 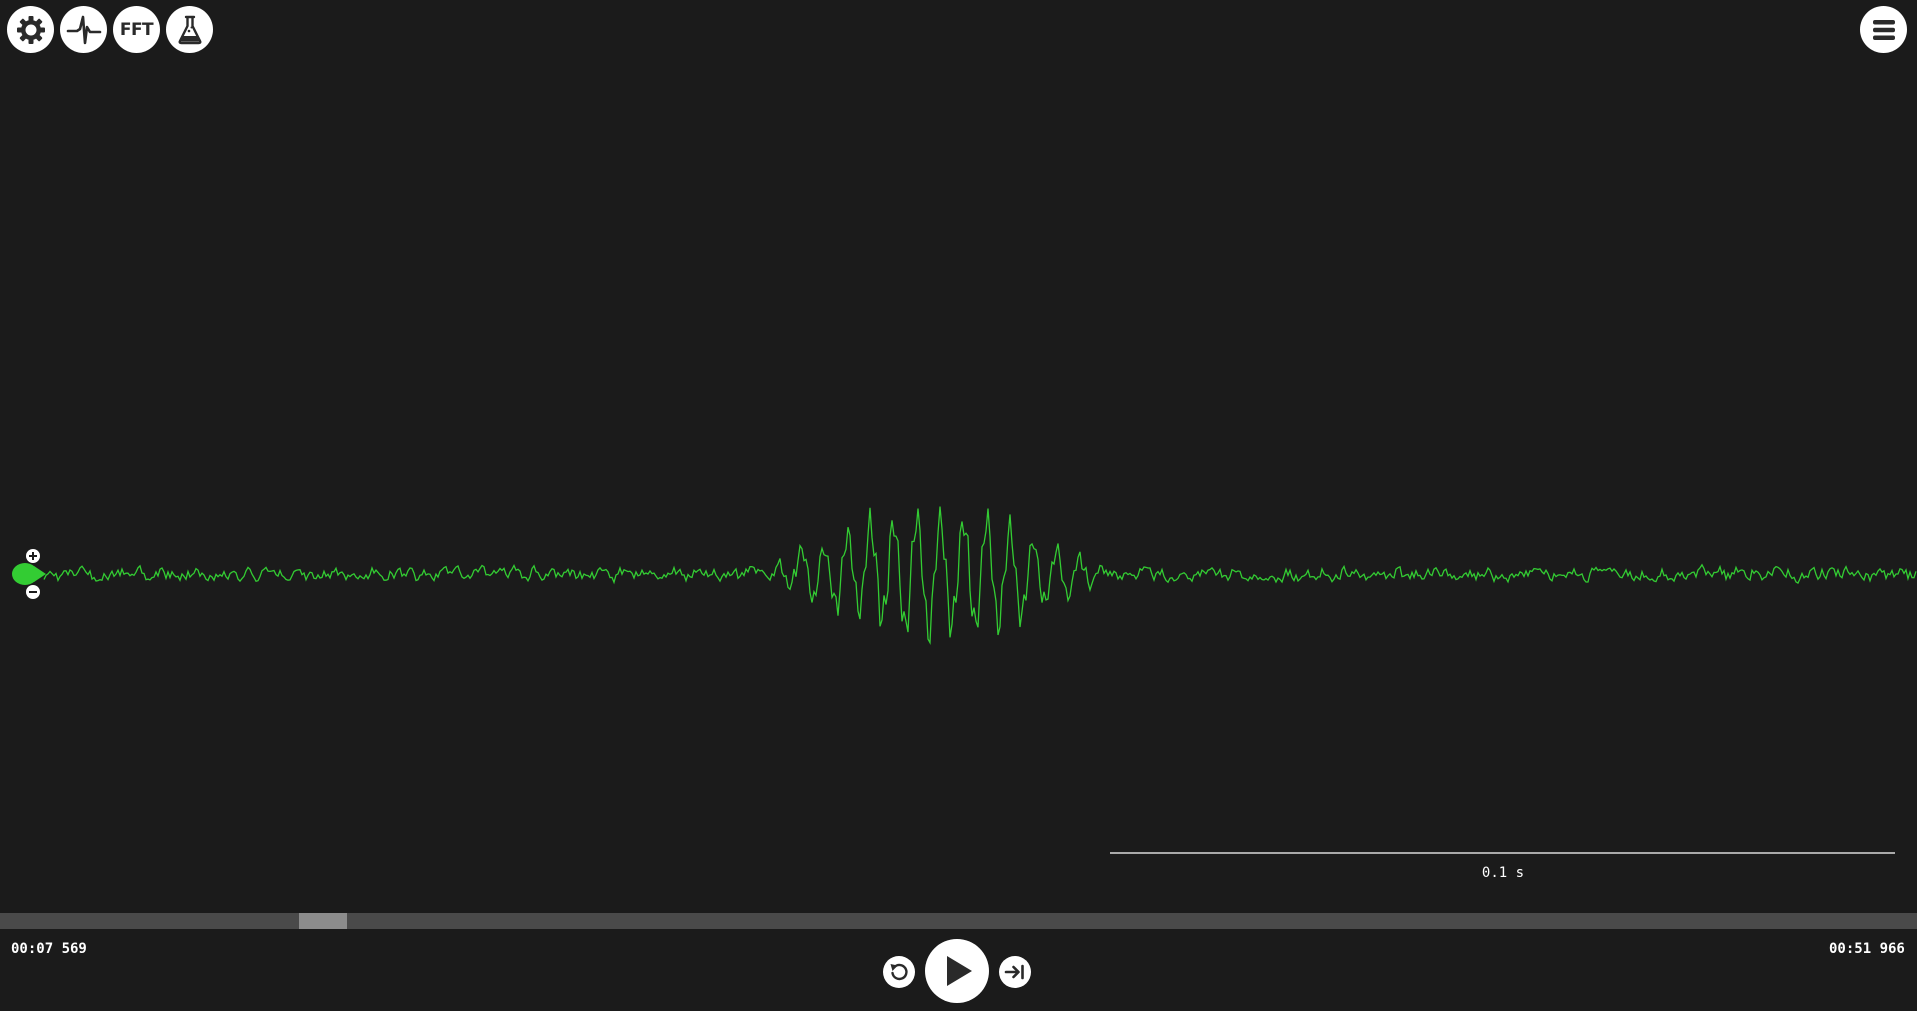 What do you see at coordinates (980, 576) in the screenshot?
I see `channel-trace` at bounding box center [980, 576].